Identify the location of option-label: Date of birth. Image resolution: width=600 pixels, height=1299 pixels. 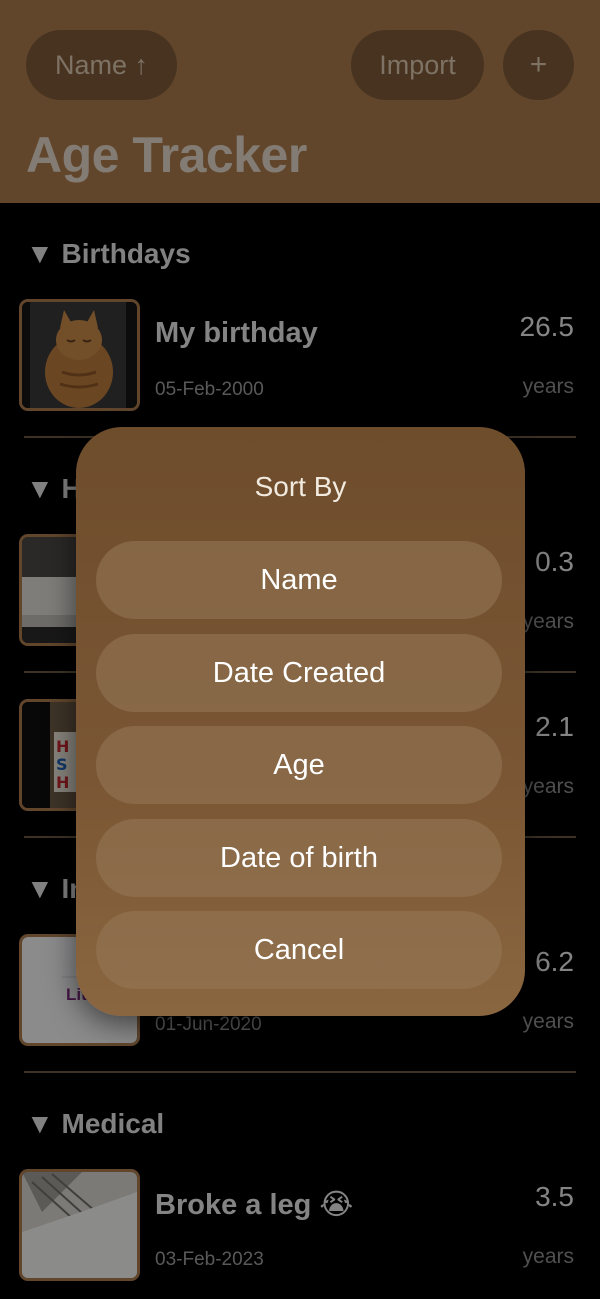
(299, 857).